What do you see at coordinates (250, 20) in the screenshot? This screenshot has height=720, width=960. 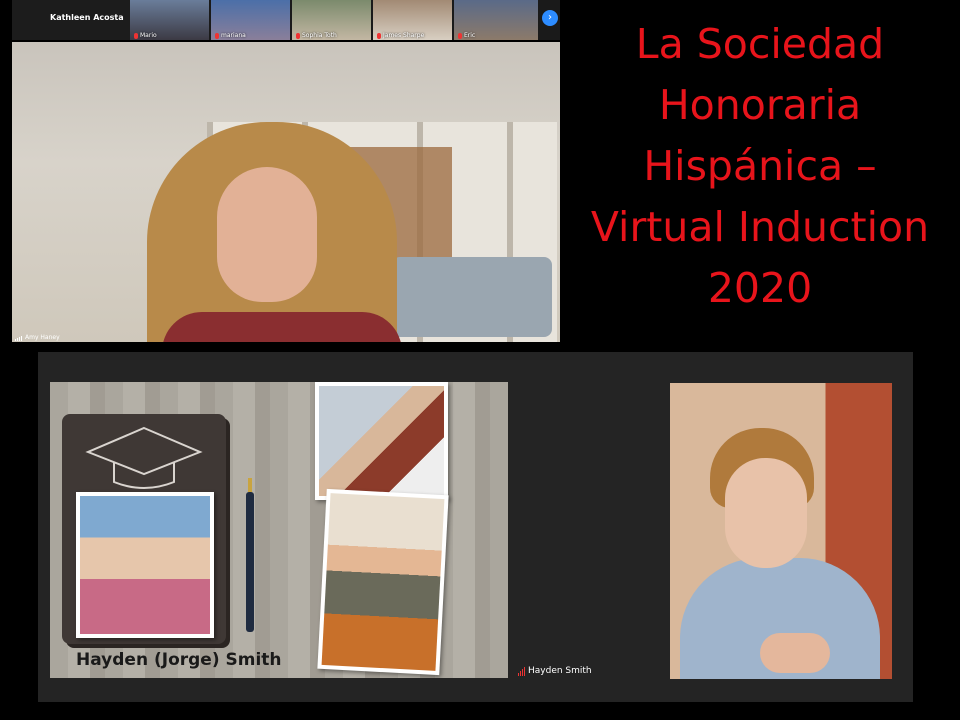 I see `participant-tile: mariana` at bounding box center [250, 20].